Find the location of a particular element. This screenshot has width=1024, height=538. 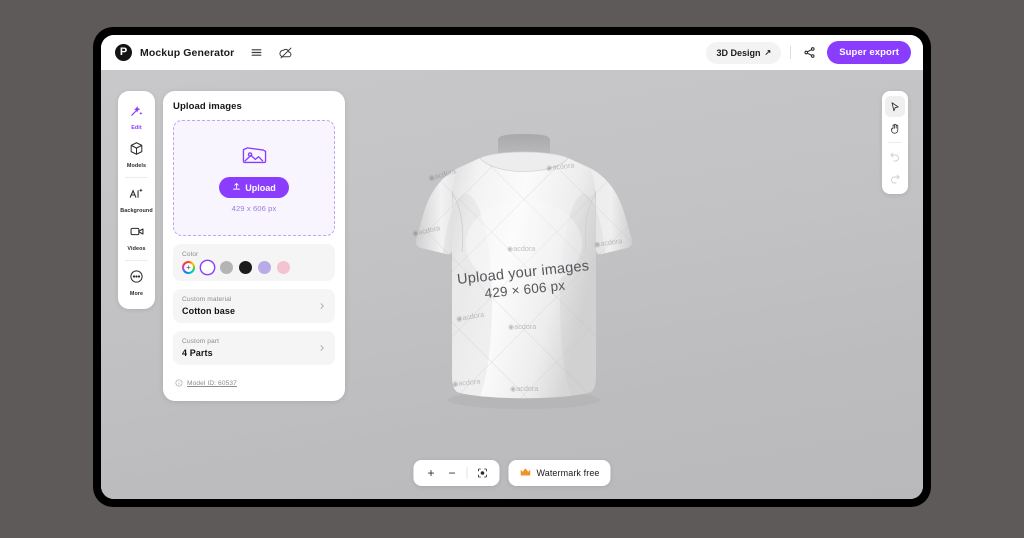

color-section: Color + is located at coordinates (254, 262).